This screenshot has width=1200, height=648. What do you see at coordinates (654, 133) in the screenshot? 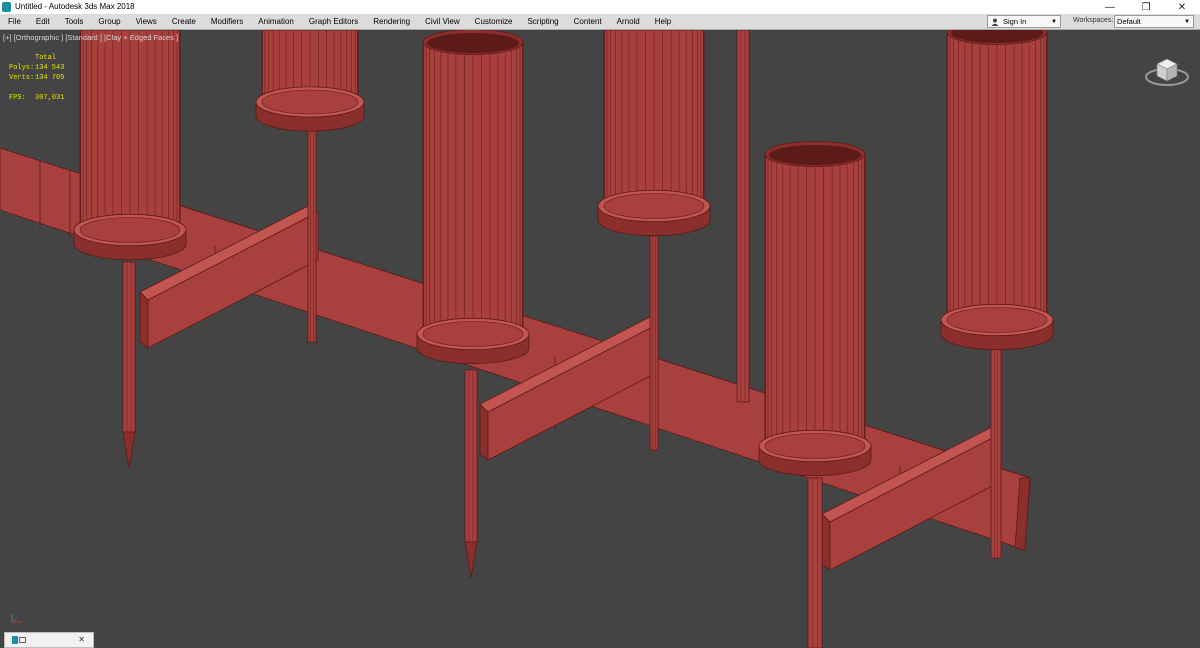
I see `cylinder-back-middle` at bounding box center [654, 133].